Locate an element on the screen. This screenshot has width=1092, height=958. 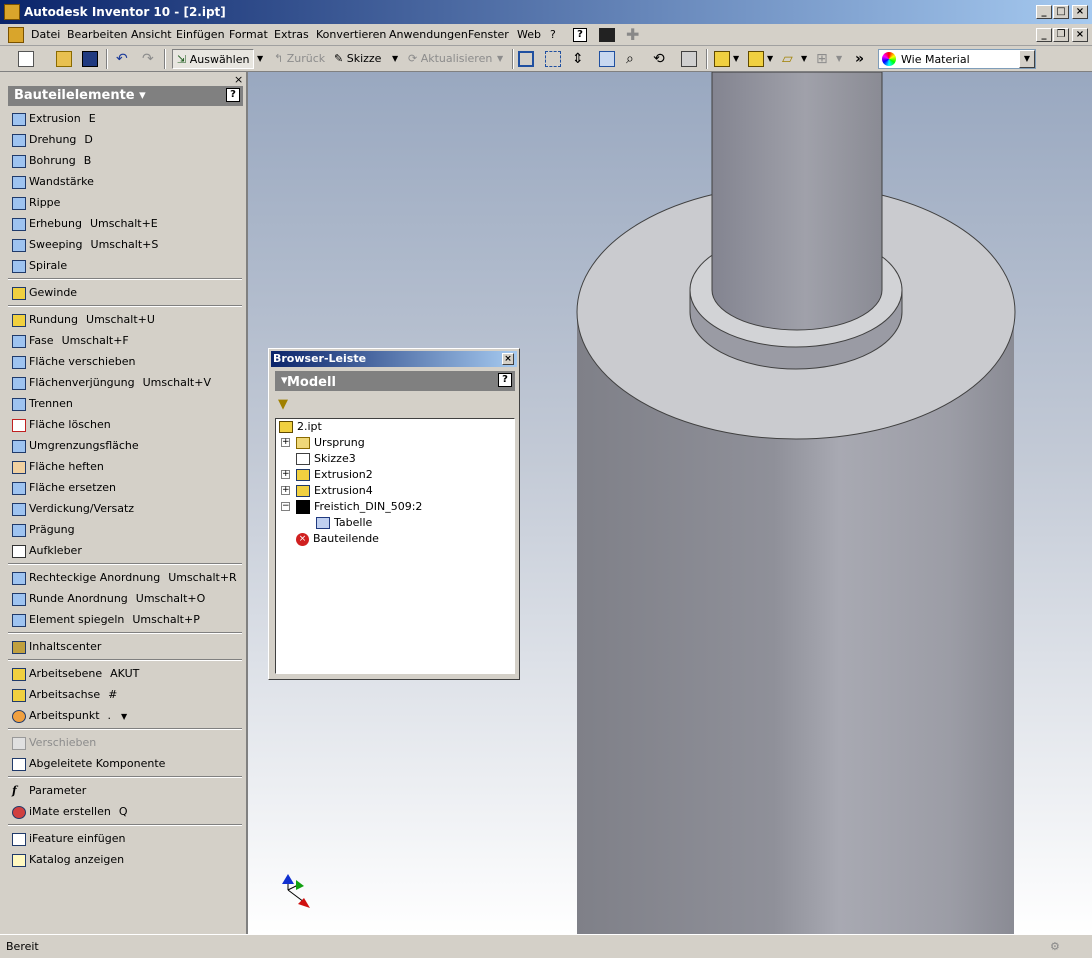
panel-item-runde-anordnung: Runde Anordnung Umschalt+O is located at coordinates (108, 599).